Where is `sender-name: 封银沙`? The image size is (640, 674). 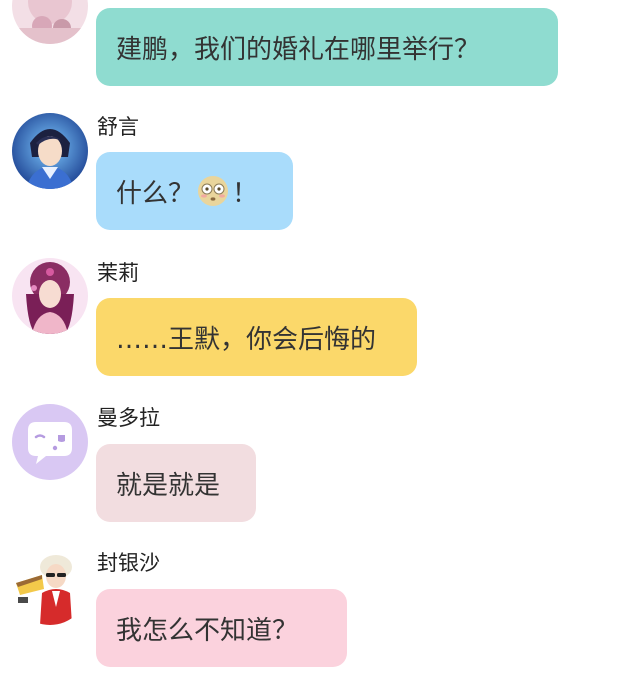
sender-name: 封银沙 is located at coordinates (128, 563).